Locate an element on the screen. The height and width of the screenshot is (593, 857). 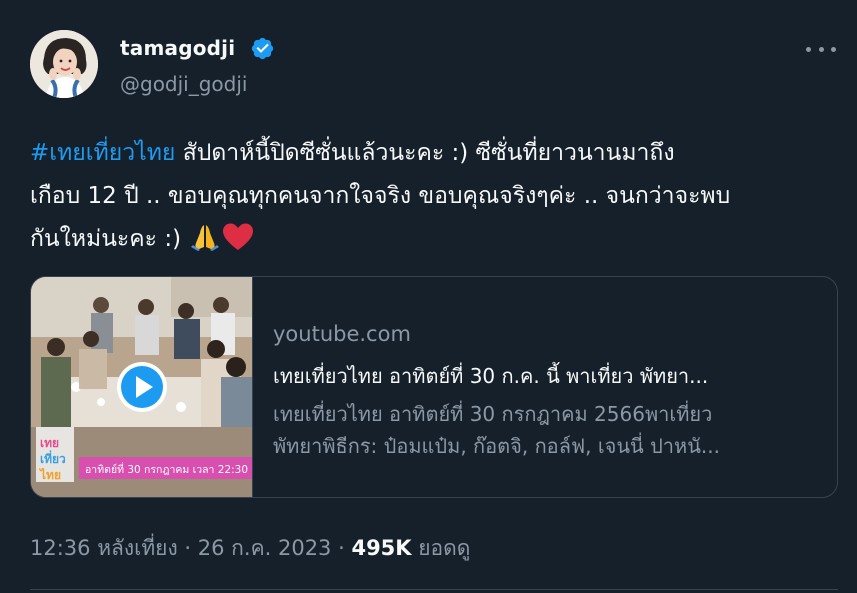
thumb-caption: อาทิตย์ที่ 30 กรกฎาคม เวลา 22:30 น. is located at coordinates (169, 469).